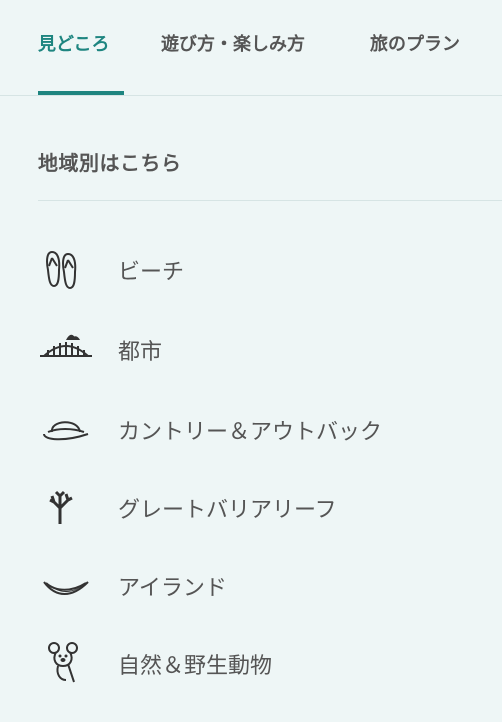  What do you see at coordinates (66, 584) in the screenshot?
I see `hammock-icon` at bounding box center [66, 584].